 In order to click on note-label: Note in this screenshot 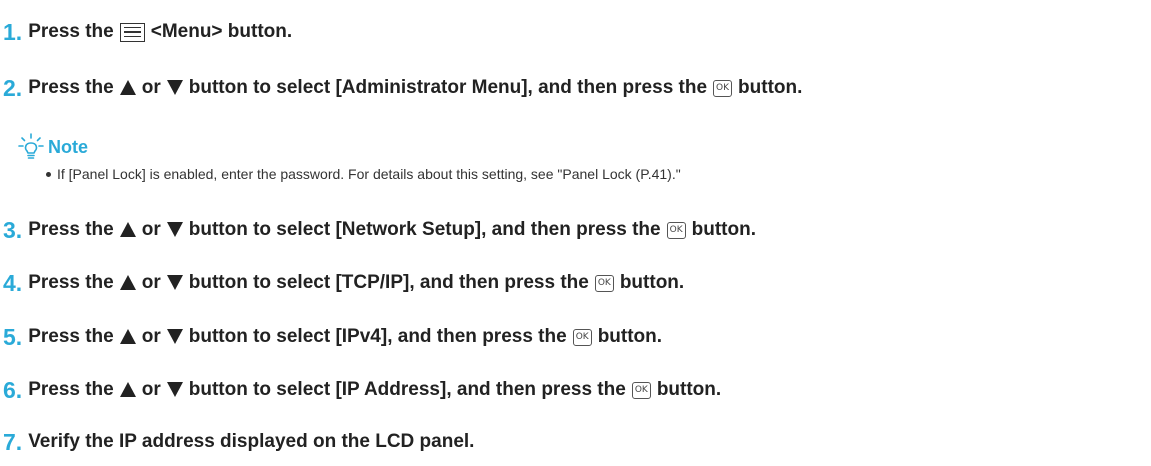, I will do `click(68, 146)`.